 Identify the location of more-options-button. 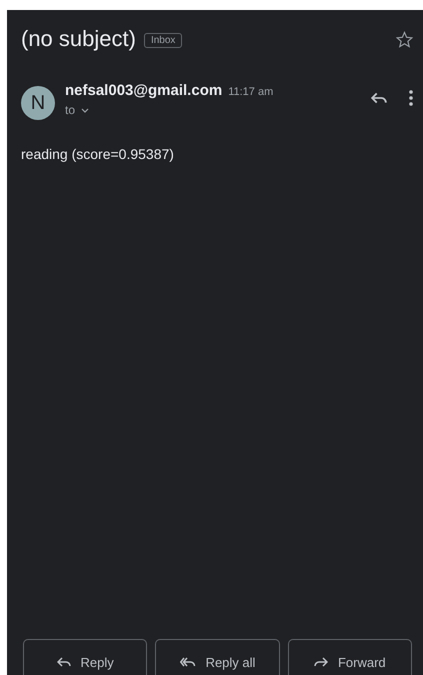
(411, 98).